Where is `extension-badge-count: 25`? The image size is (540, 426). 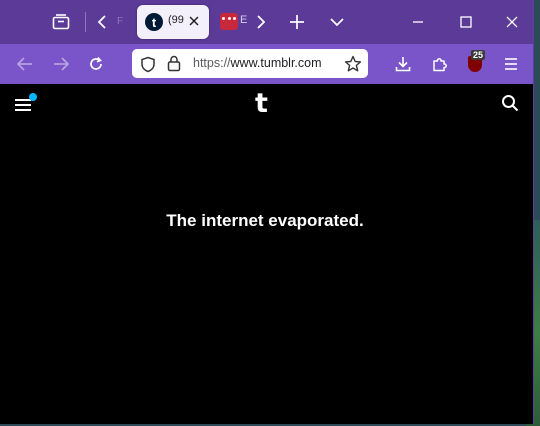 extension-badge-count: 25 is located at coordinates (478, 55).